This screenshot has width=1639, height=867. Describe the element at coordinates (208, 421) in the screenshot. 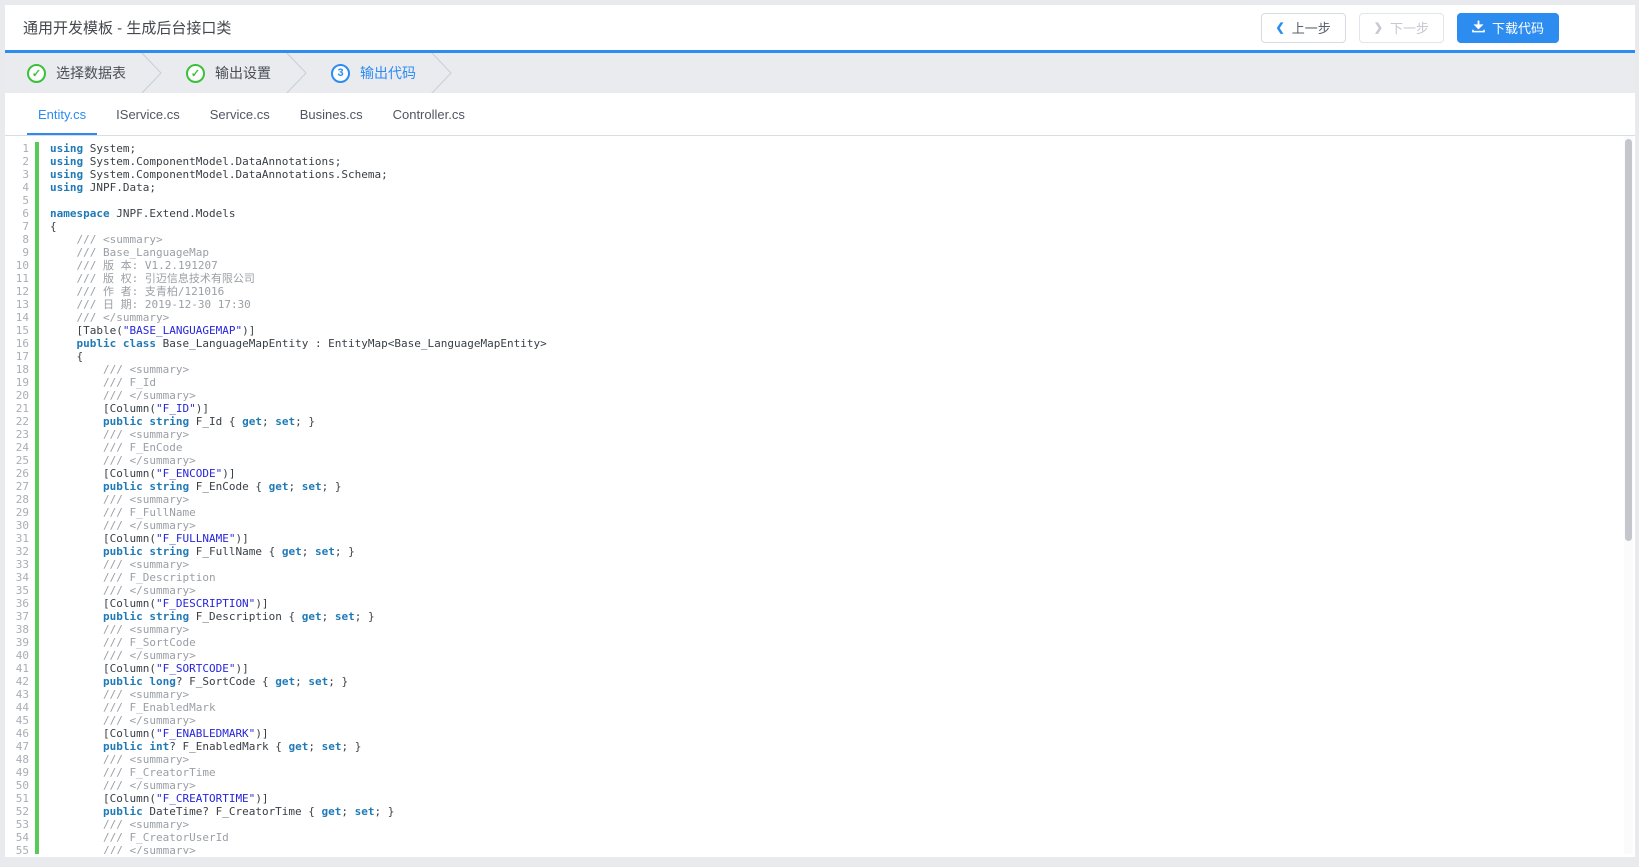

I see `code-text: public string F_Id { get; set; }` at that location.